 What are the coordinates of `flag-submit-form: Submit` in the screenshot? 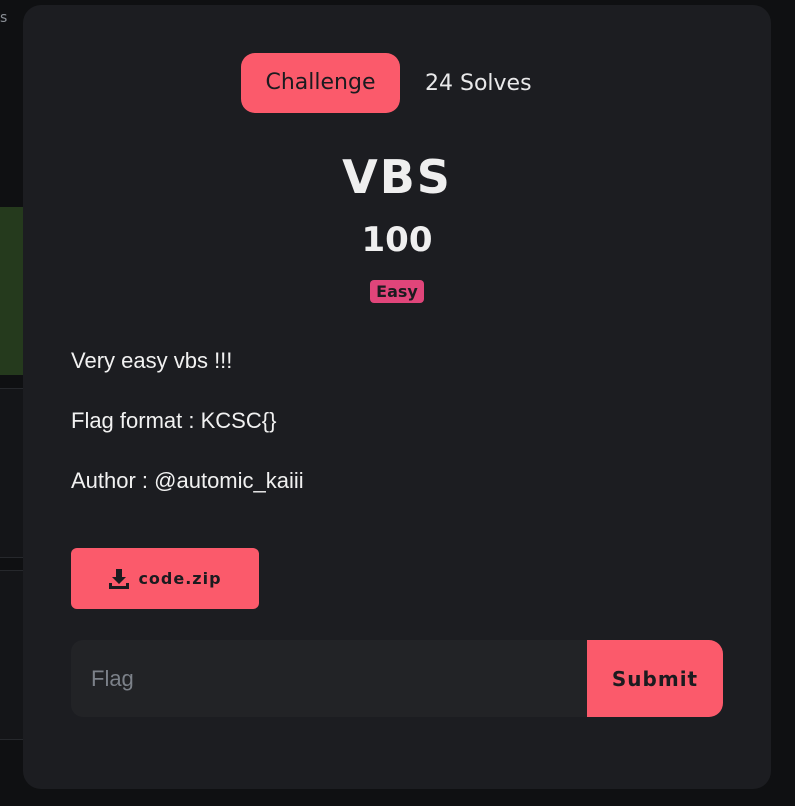 It's located at (397, 678).